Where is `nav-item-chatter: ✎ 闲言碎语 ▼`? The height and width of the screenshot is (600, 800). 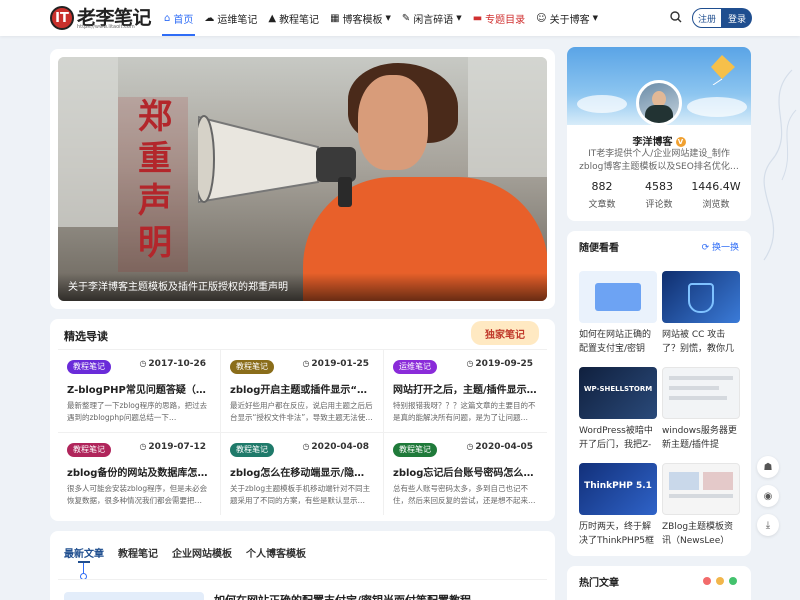
nav-item-chatter: ✎ 闲言碎语 ▼ is located at coordinates (432, 18).